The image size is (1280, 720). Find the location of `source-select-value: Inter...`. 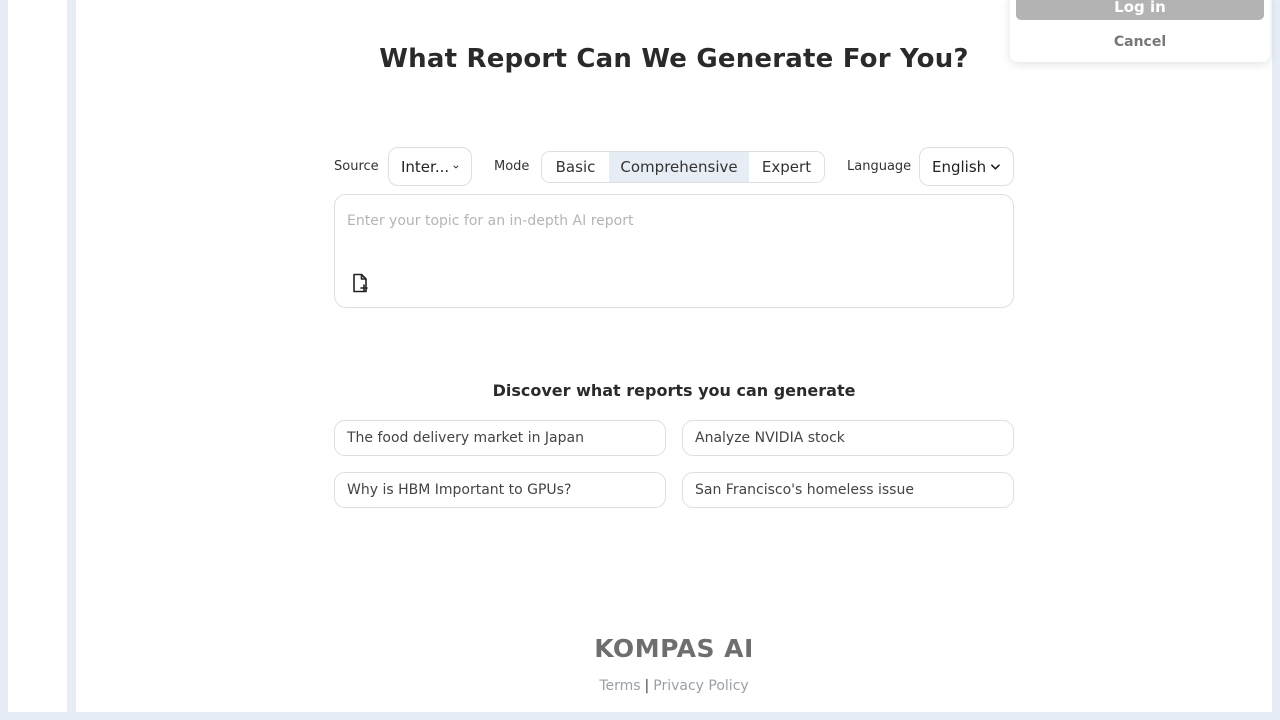

source-select-value: Inter... is located at coordinates (425, 166).